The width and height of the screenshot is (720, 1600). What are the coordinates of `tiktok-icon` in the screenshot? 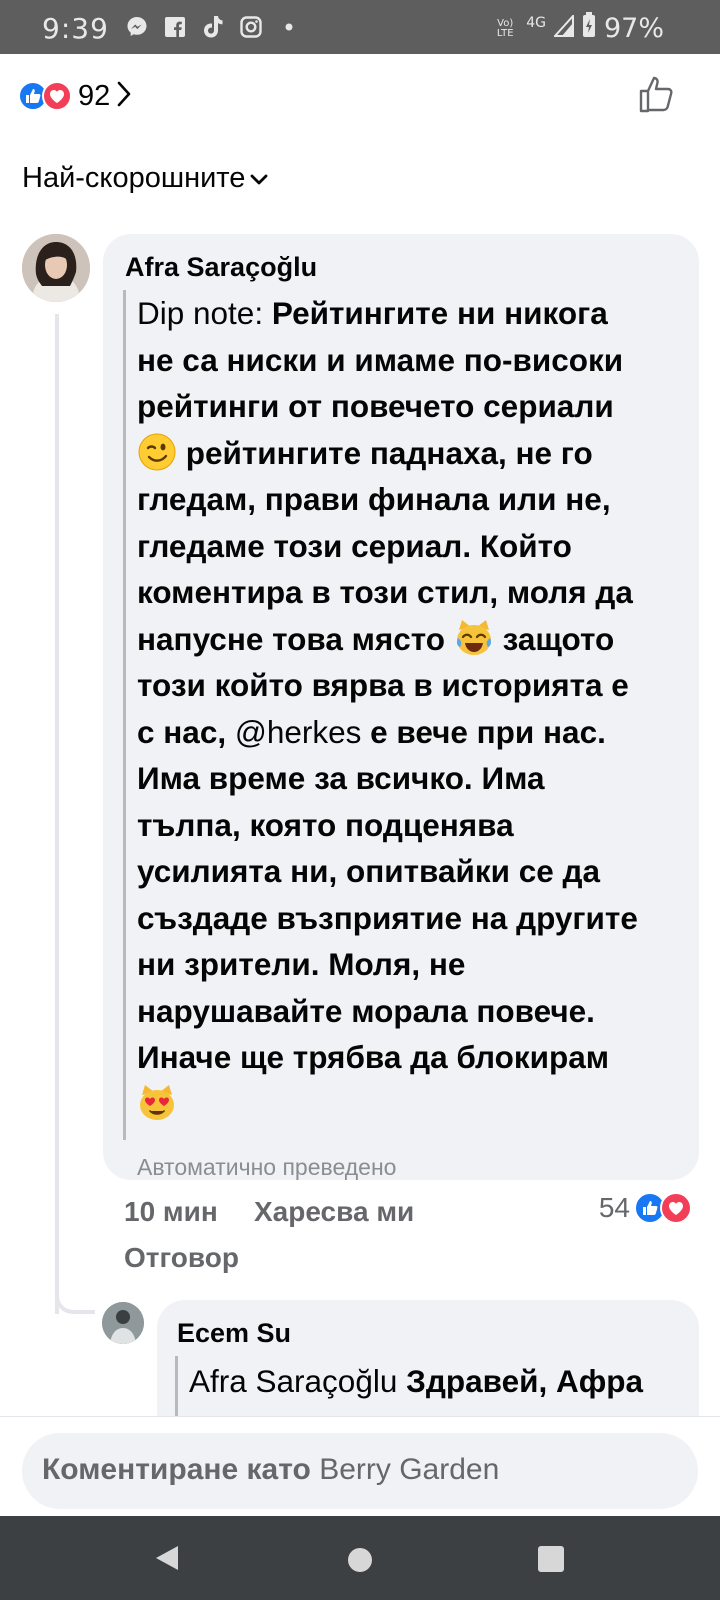 It's located at (213, 27).